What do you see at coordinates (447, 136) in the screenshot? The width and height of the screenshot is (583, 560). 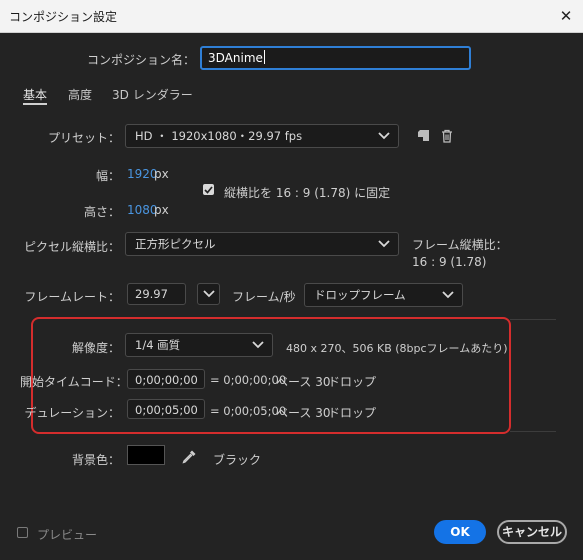 I see `trash-icon` at bounding box center [447, 136].